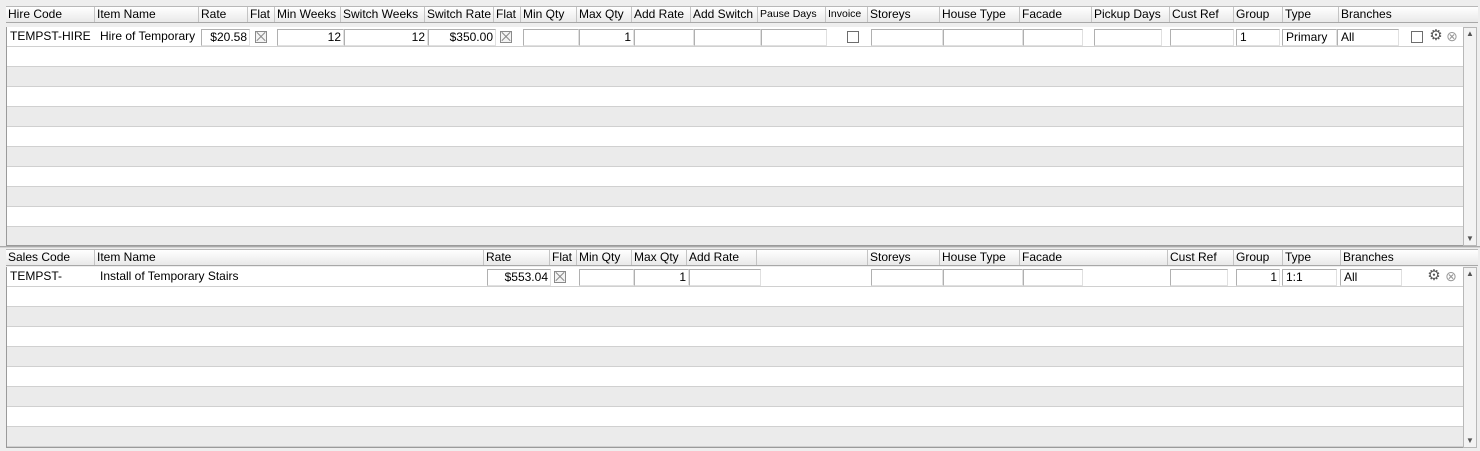  I want to click on rate-field: $553.04, so click(519, 277).